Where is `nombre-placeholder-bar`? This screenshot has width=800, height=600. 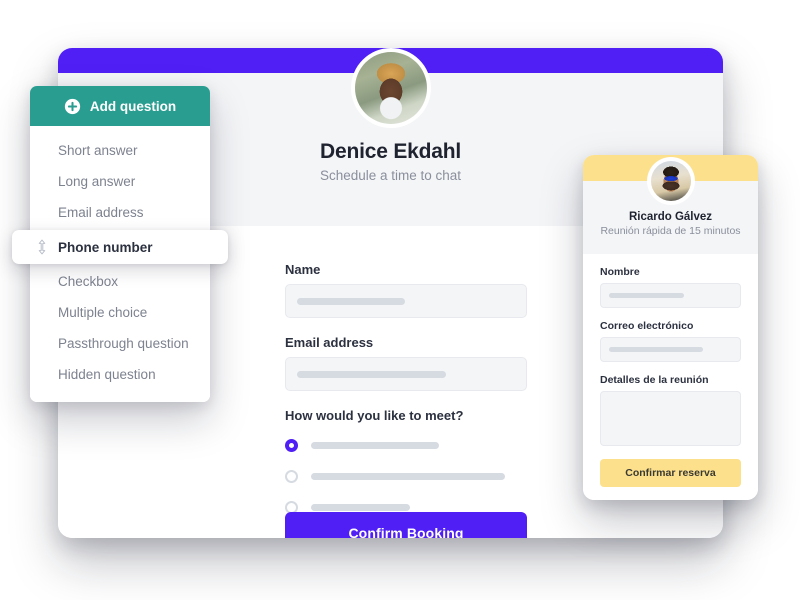 nombre-placeholder-bar is located at coordinates (646, 295).